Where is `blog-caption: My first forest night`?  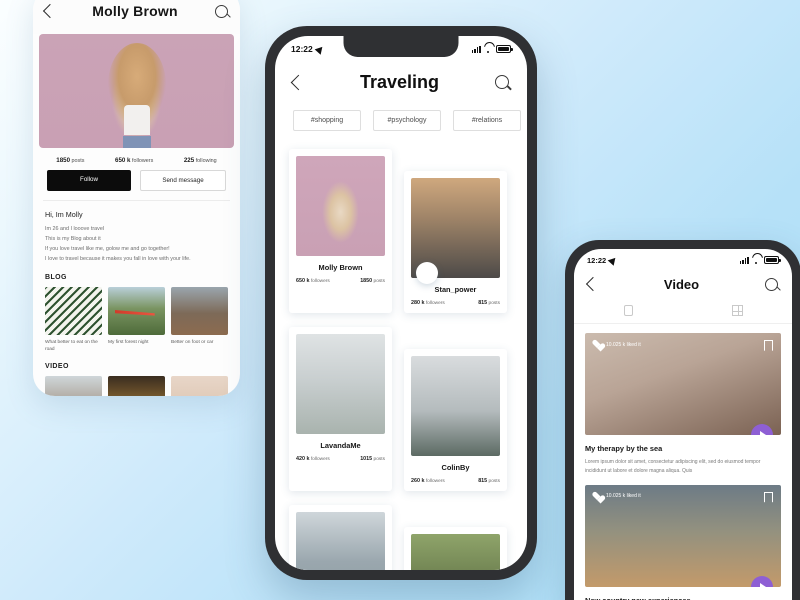
blog-caption: My first forest night is located at coordinates (128, 342).